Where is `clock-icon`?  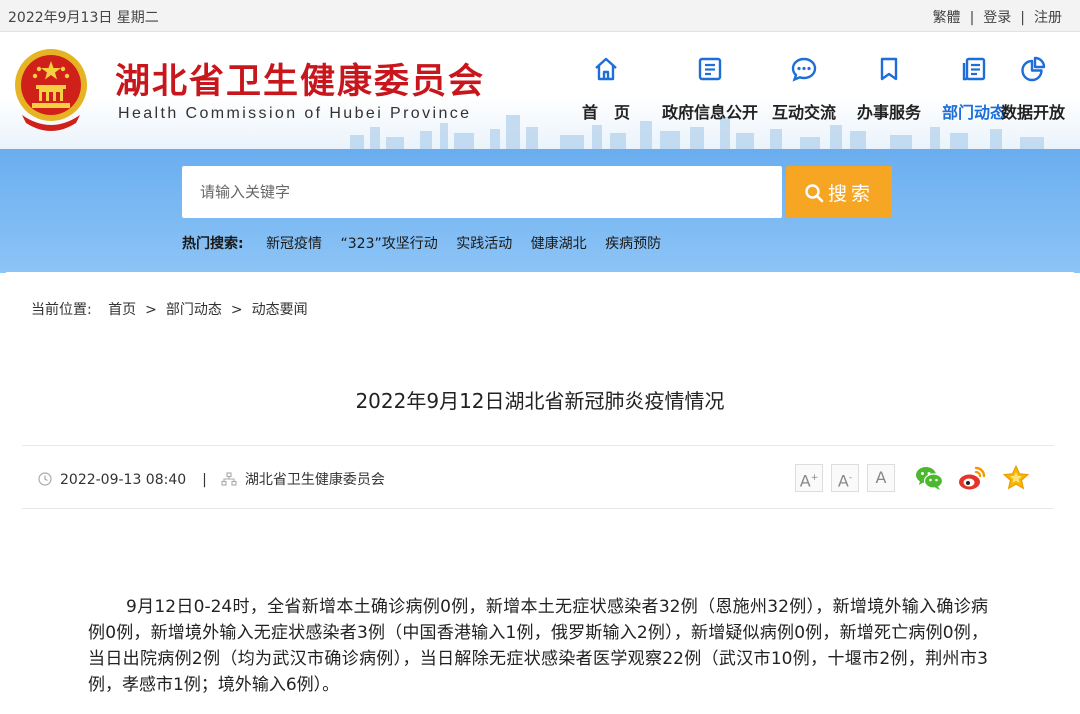
clock-icon is located at coordinates (45, 479).